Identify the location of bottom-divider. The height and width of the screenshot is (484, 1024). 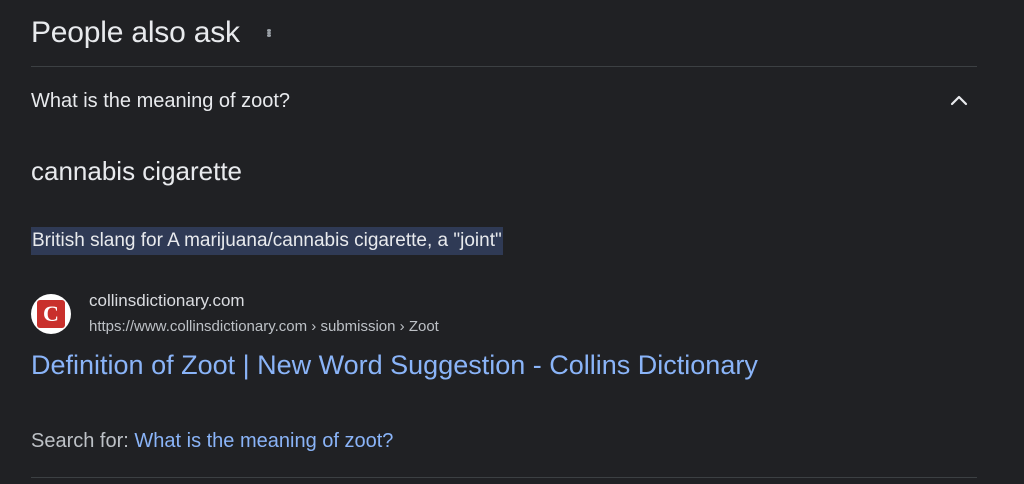
(504, 477).